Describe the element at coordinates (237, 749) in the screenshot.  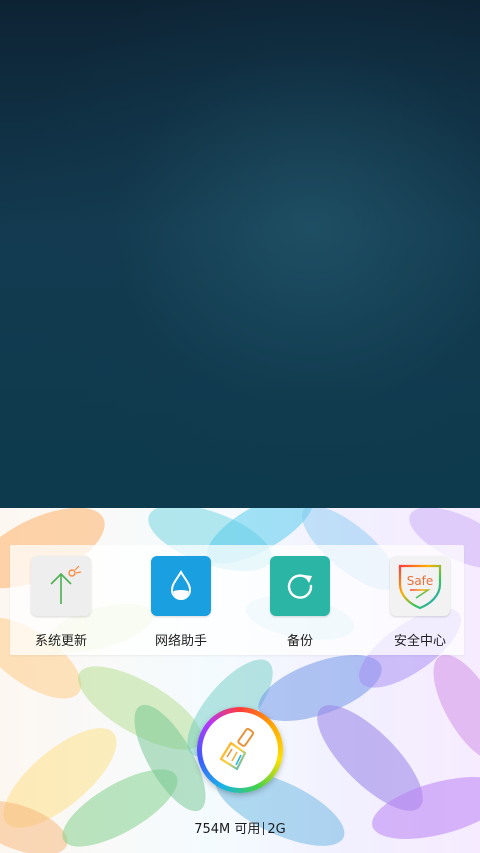
I see `broom-icon` at that location.